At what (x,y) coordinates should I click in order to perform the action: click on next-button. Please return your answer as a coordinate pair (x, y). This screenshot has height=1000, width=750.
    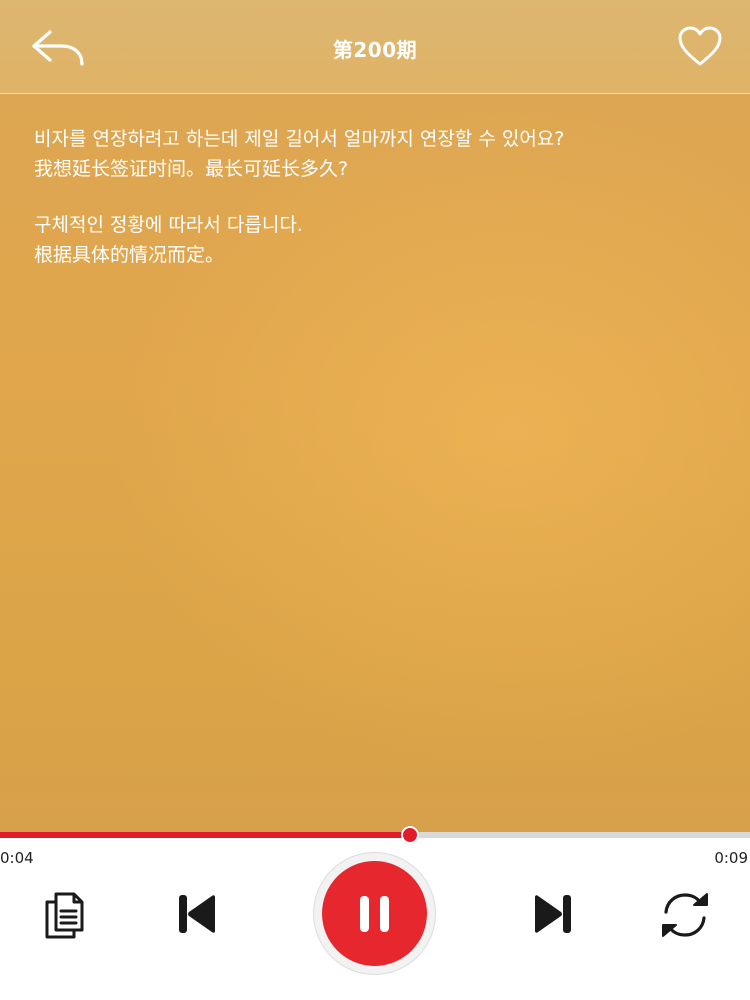
    Looking at the image, I should click on (552, 914).